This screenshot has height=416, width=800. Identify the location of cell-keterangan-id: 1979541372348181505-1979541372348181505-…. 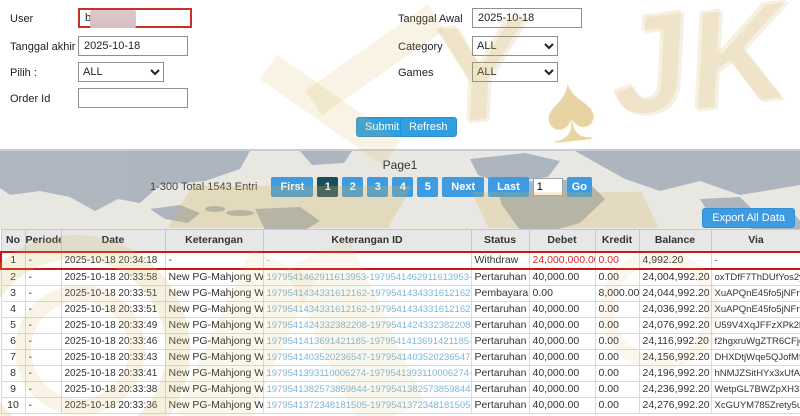
(367, 405).